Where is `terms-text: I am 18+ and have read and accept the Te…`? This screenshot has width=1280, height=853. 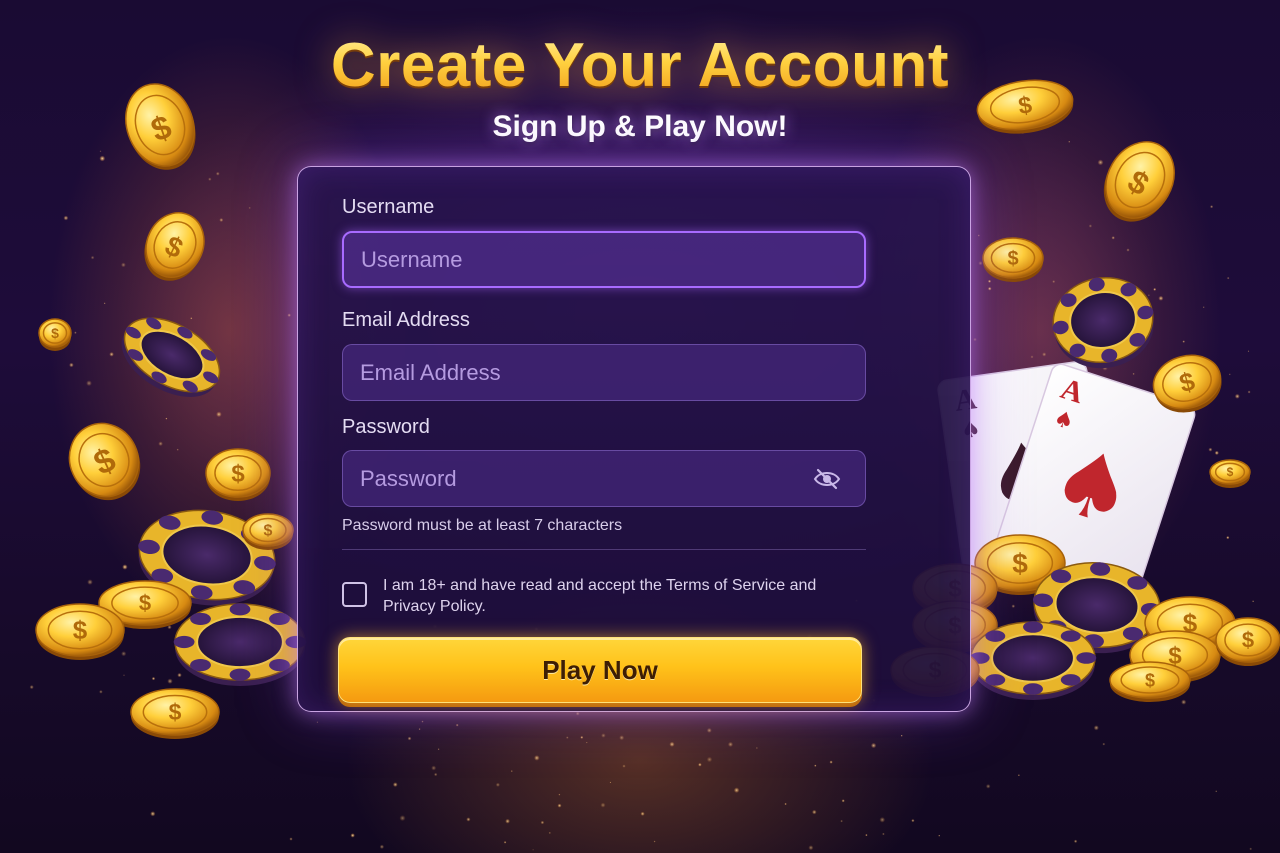 terms-text: I am 18+ and have read and accept the Te… is located at coordinates (600, 596).